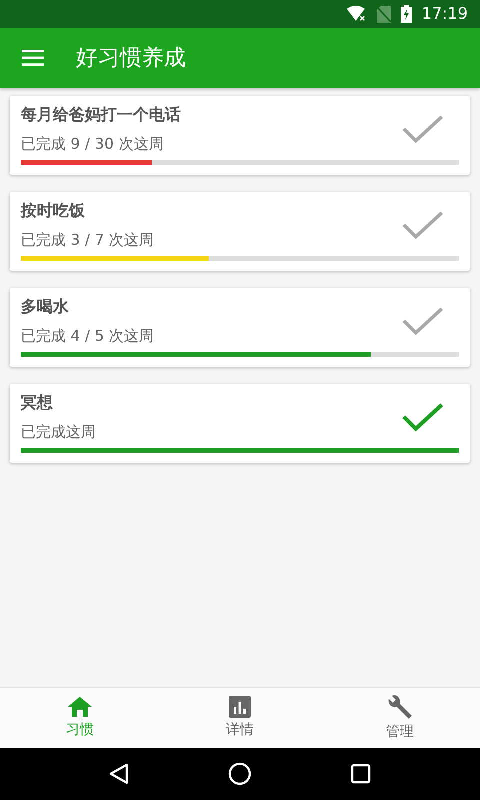 This screenshot has width=480, height=800. What do you see at coordinates (240, 774) in the screenshot?
I see `home-circle-icon` at bounding box center [240, 774].